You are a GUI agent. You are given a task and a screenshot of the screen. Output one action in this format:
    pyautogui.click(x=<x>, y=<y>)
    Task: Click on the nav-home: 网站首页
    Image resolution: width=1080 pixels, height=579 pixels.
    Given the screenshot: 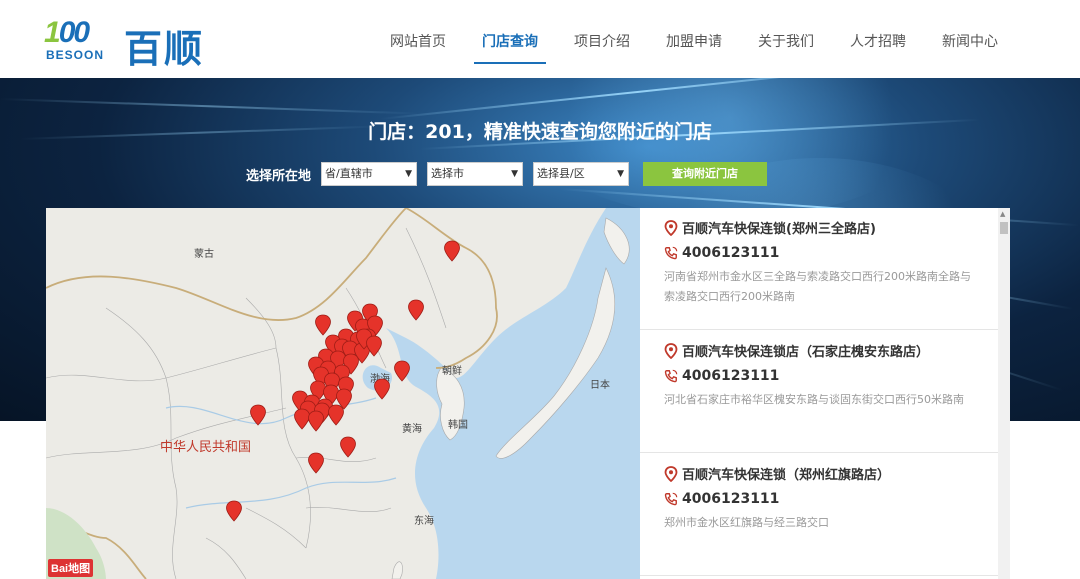 What is the action you would take?
    pyautogui.click(x=418, y=39)
    